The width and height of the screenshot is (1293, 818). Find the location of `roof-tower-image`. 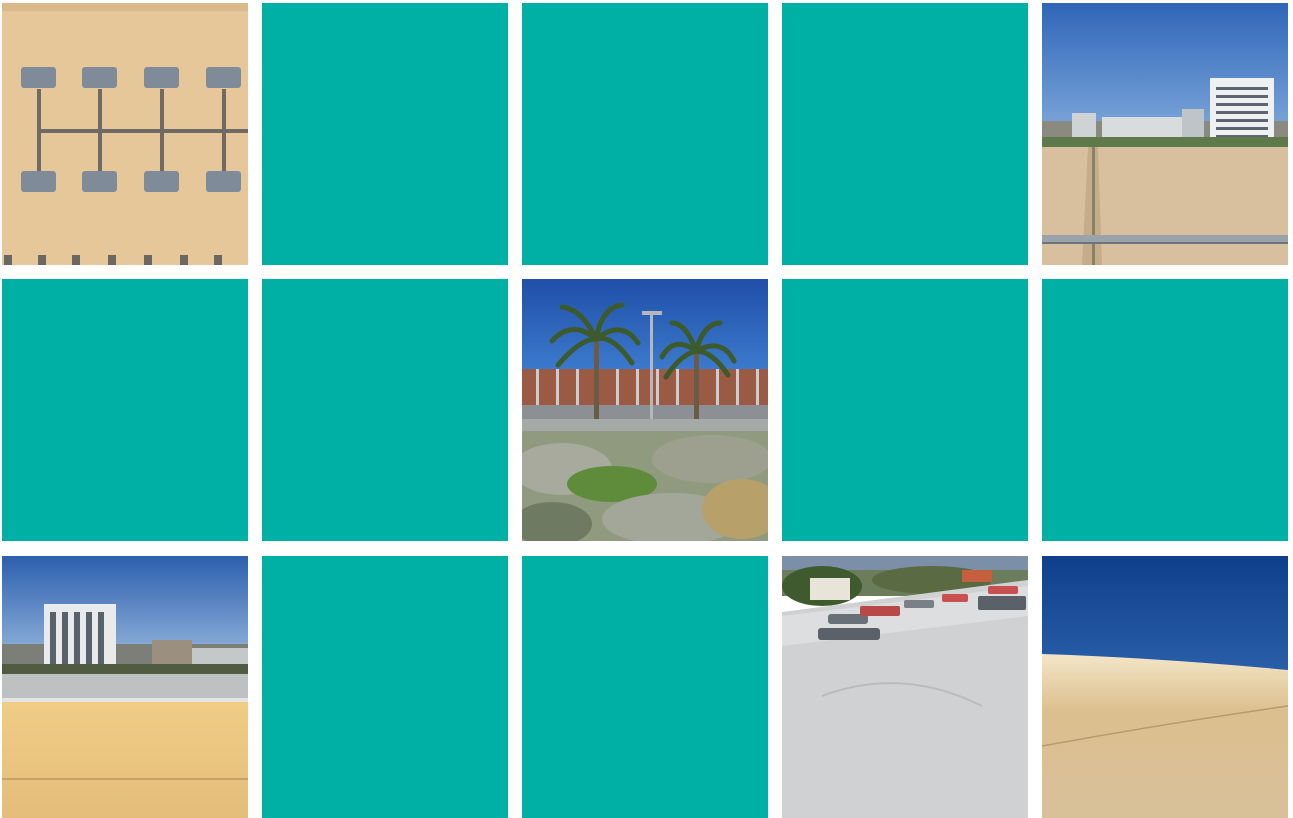

roof-tower-image is located at coordinates (1165, 134).